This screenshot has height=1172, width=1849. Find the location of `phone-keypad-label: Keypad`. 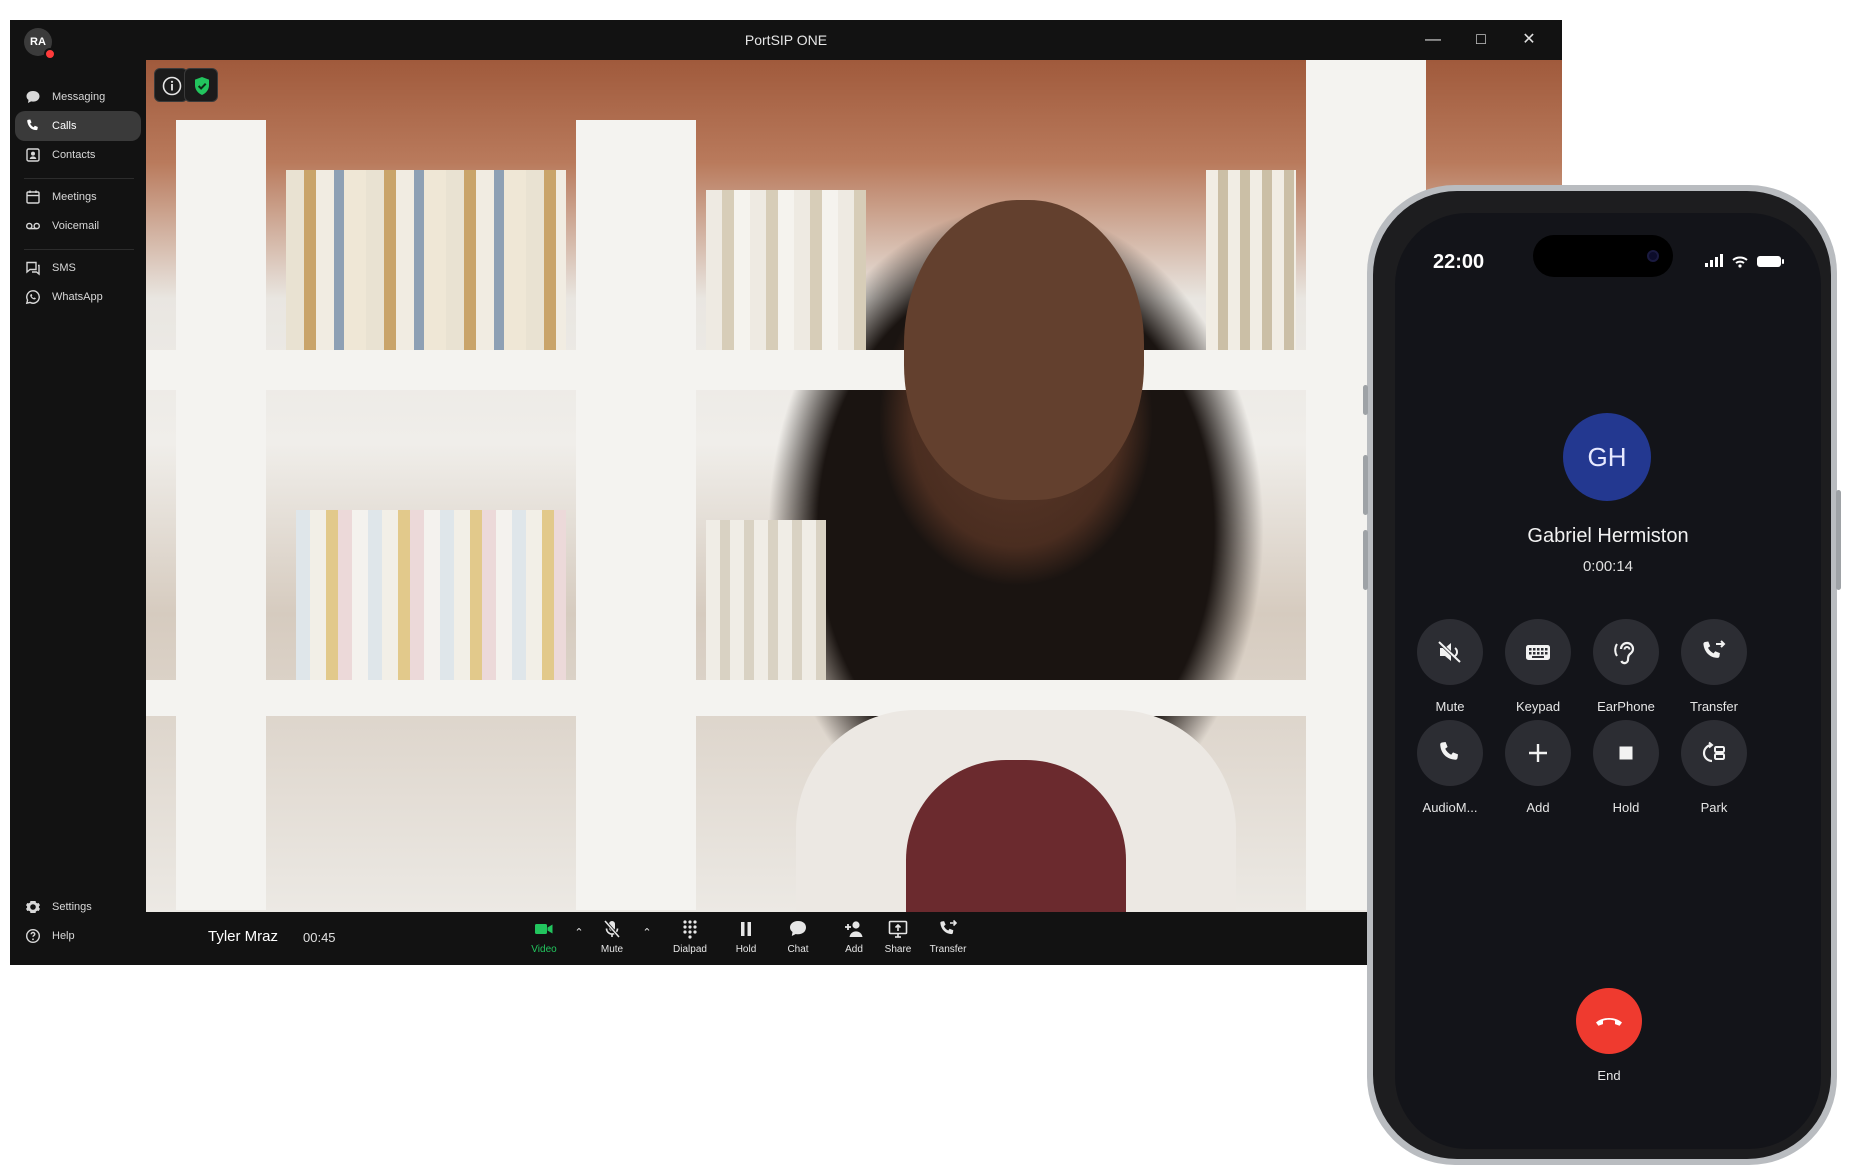

phone-keypad-label: Keypad is located at coordinates (1538, 706).